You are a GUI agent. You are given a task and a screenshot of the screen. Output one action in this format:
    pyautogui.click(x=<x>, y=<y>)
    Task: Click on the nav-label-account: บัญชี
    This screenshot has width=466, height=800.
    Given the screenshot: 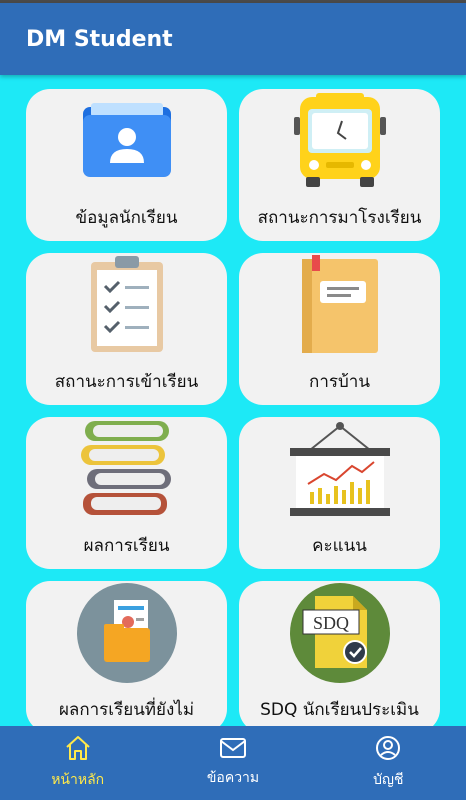 What is the action you would take?
    pyautogui.click(x=388, y=780)
    